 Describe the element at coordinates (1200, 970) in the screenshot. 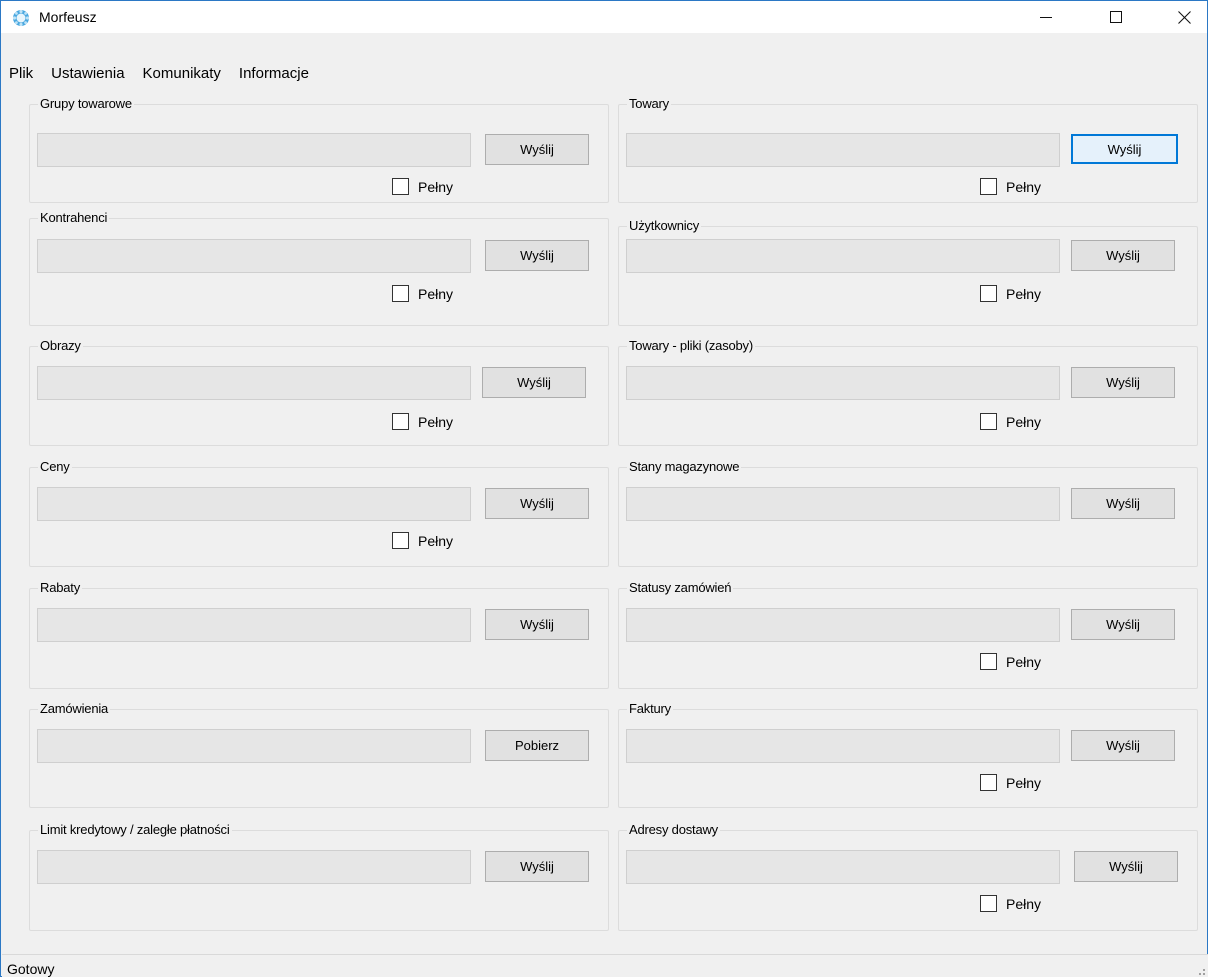

I see `resize-grip-icon` at that location.